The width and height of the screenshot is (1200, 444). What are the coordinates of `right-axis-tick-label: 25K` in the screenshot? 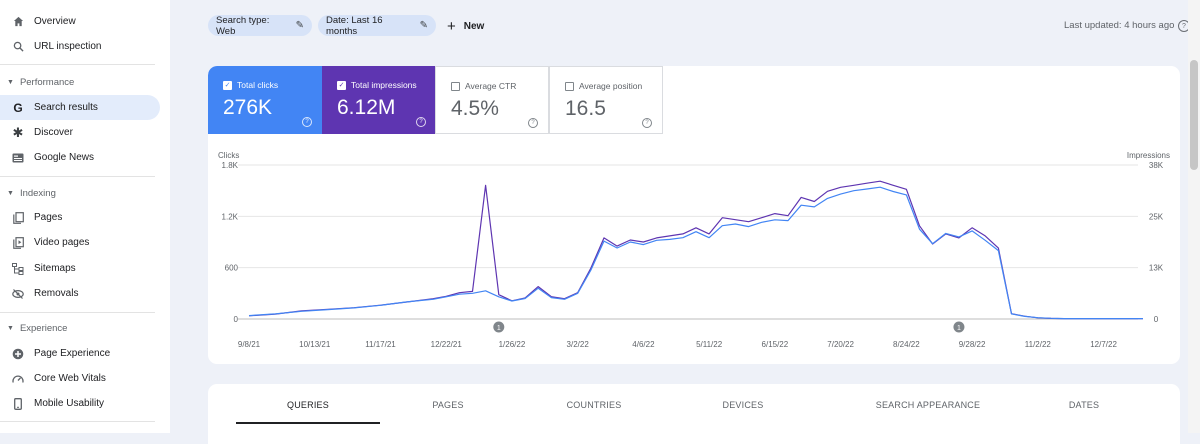 It's located at (1156, 216).